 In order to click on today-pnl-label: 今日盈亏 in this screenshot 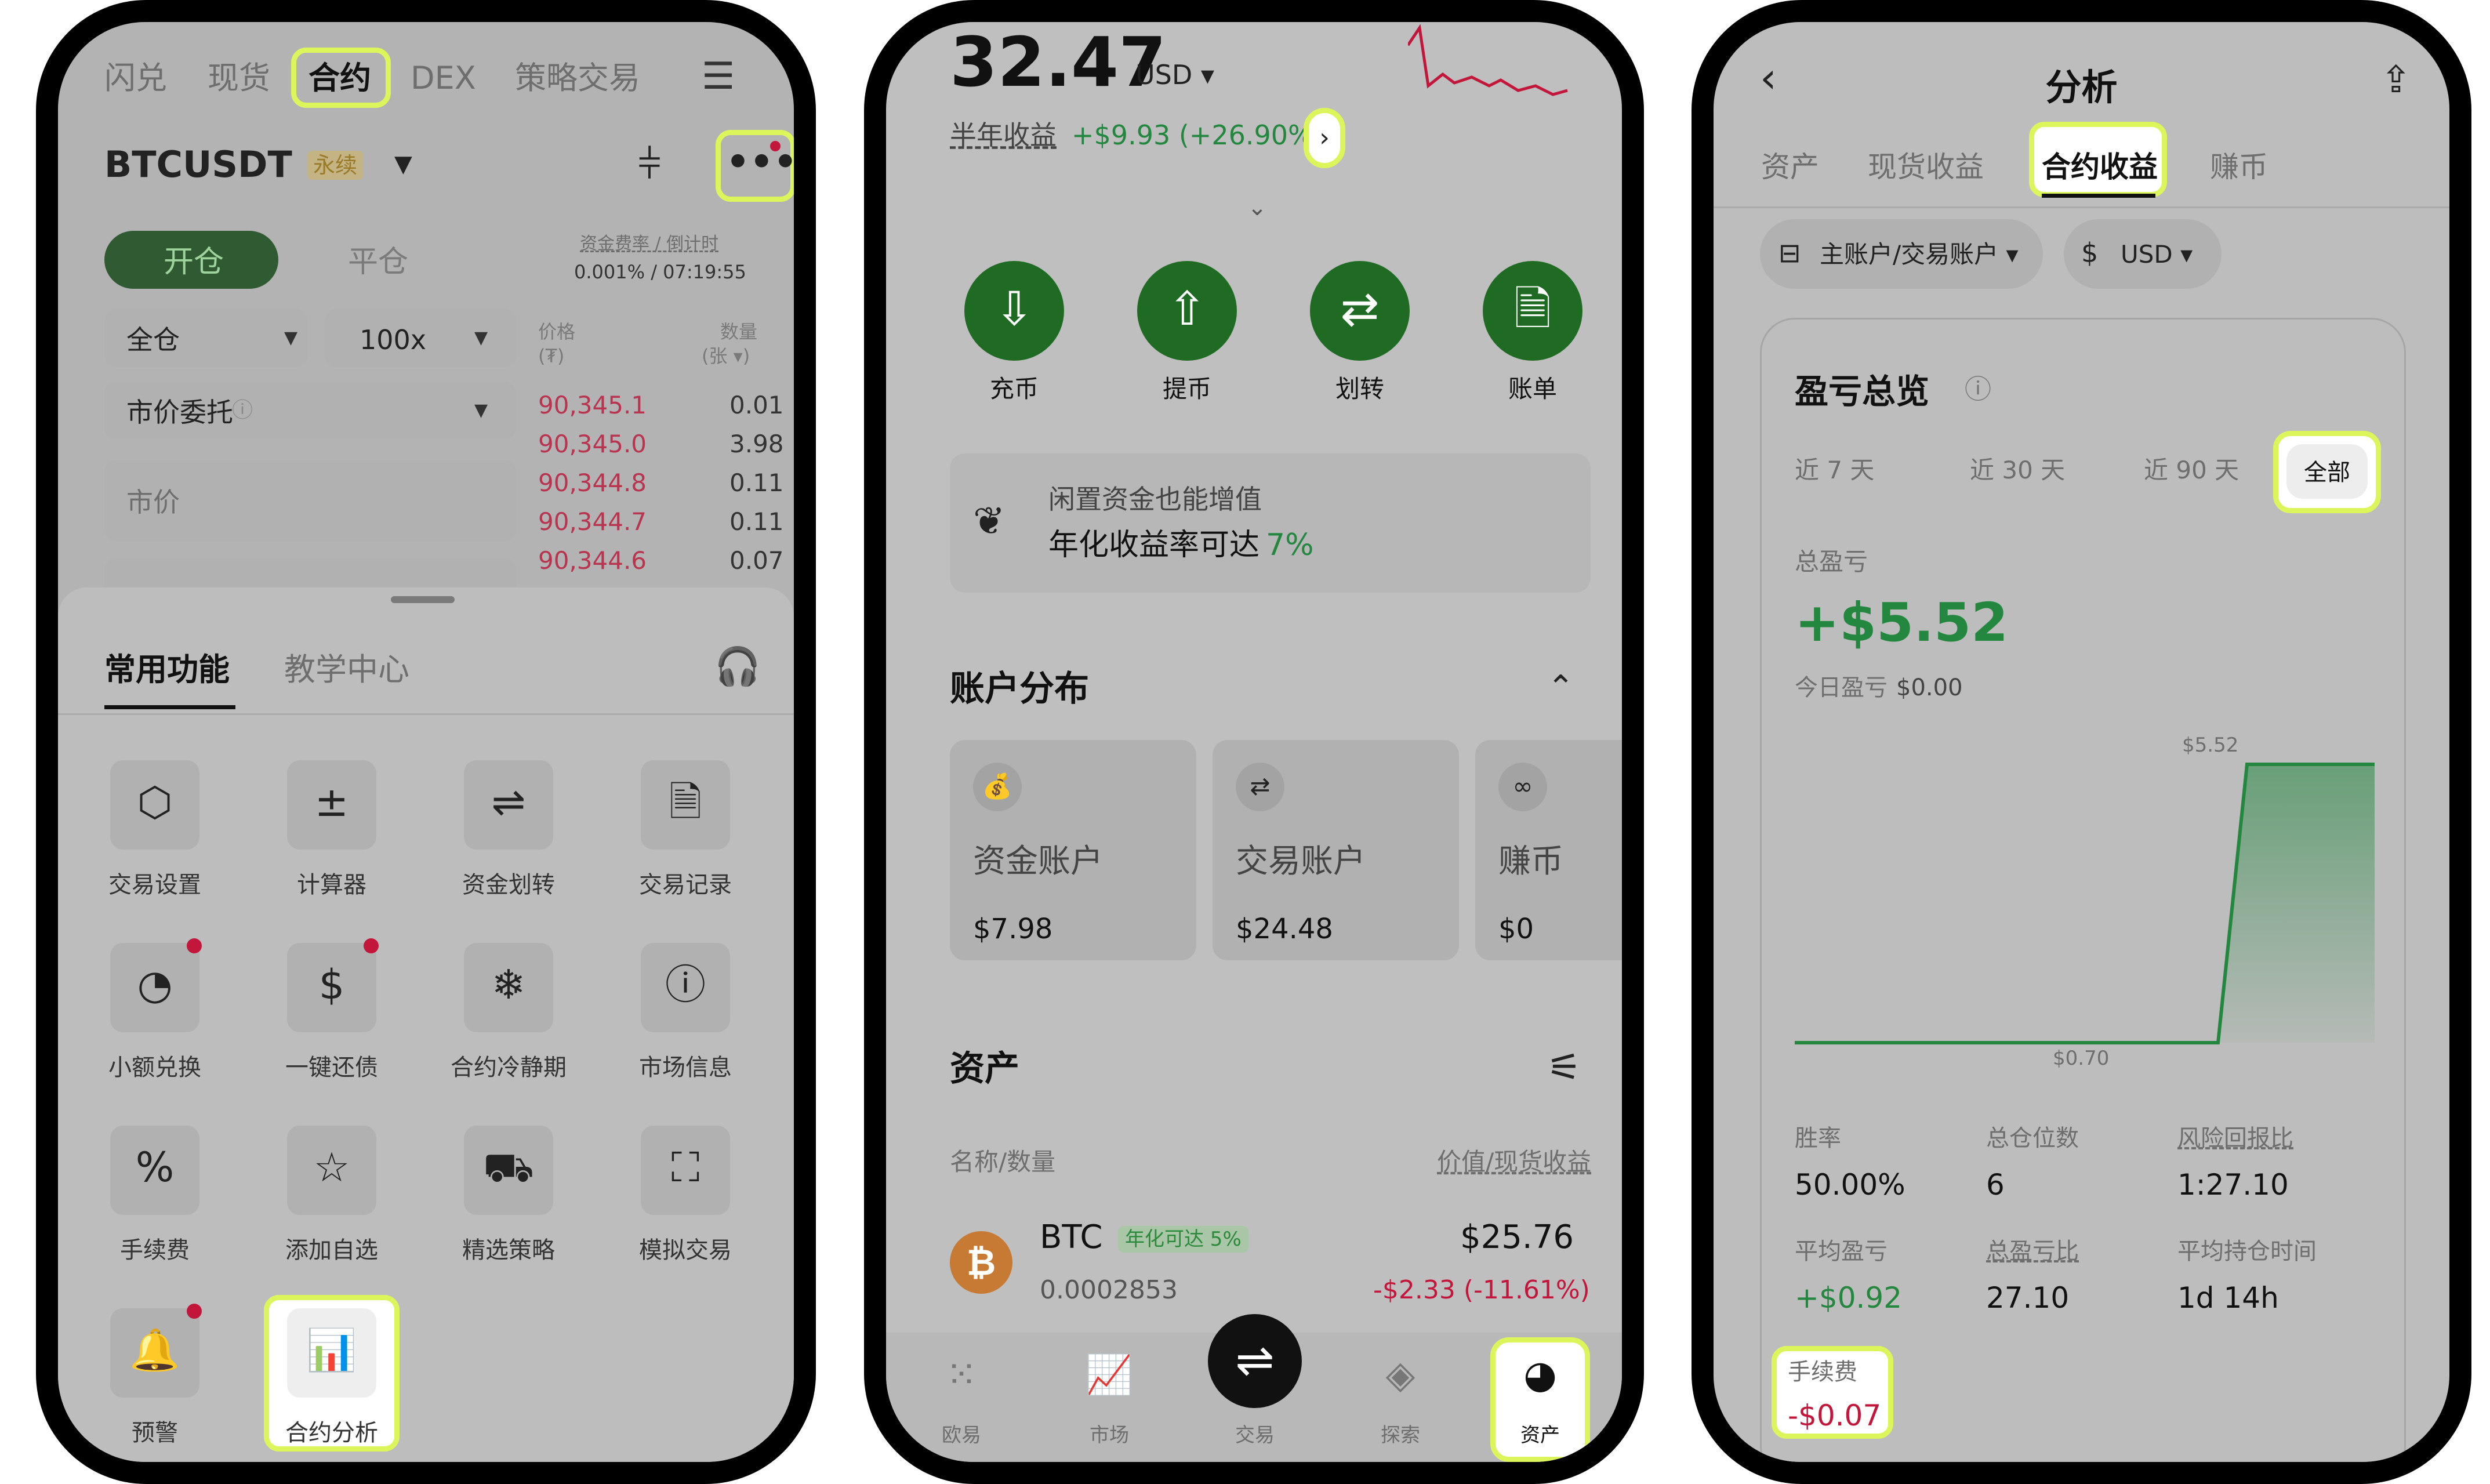, I will do `click(1841, 688)`.